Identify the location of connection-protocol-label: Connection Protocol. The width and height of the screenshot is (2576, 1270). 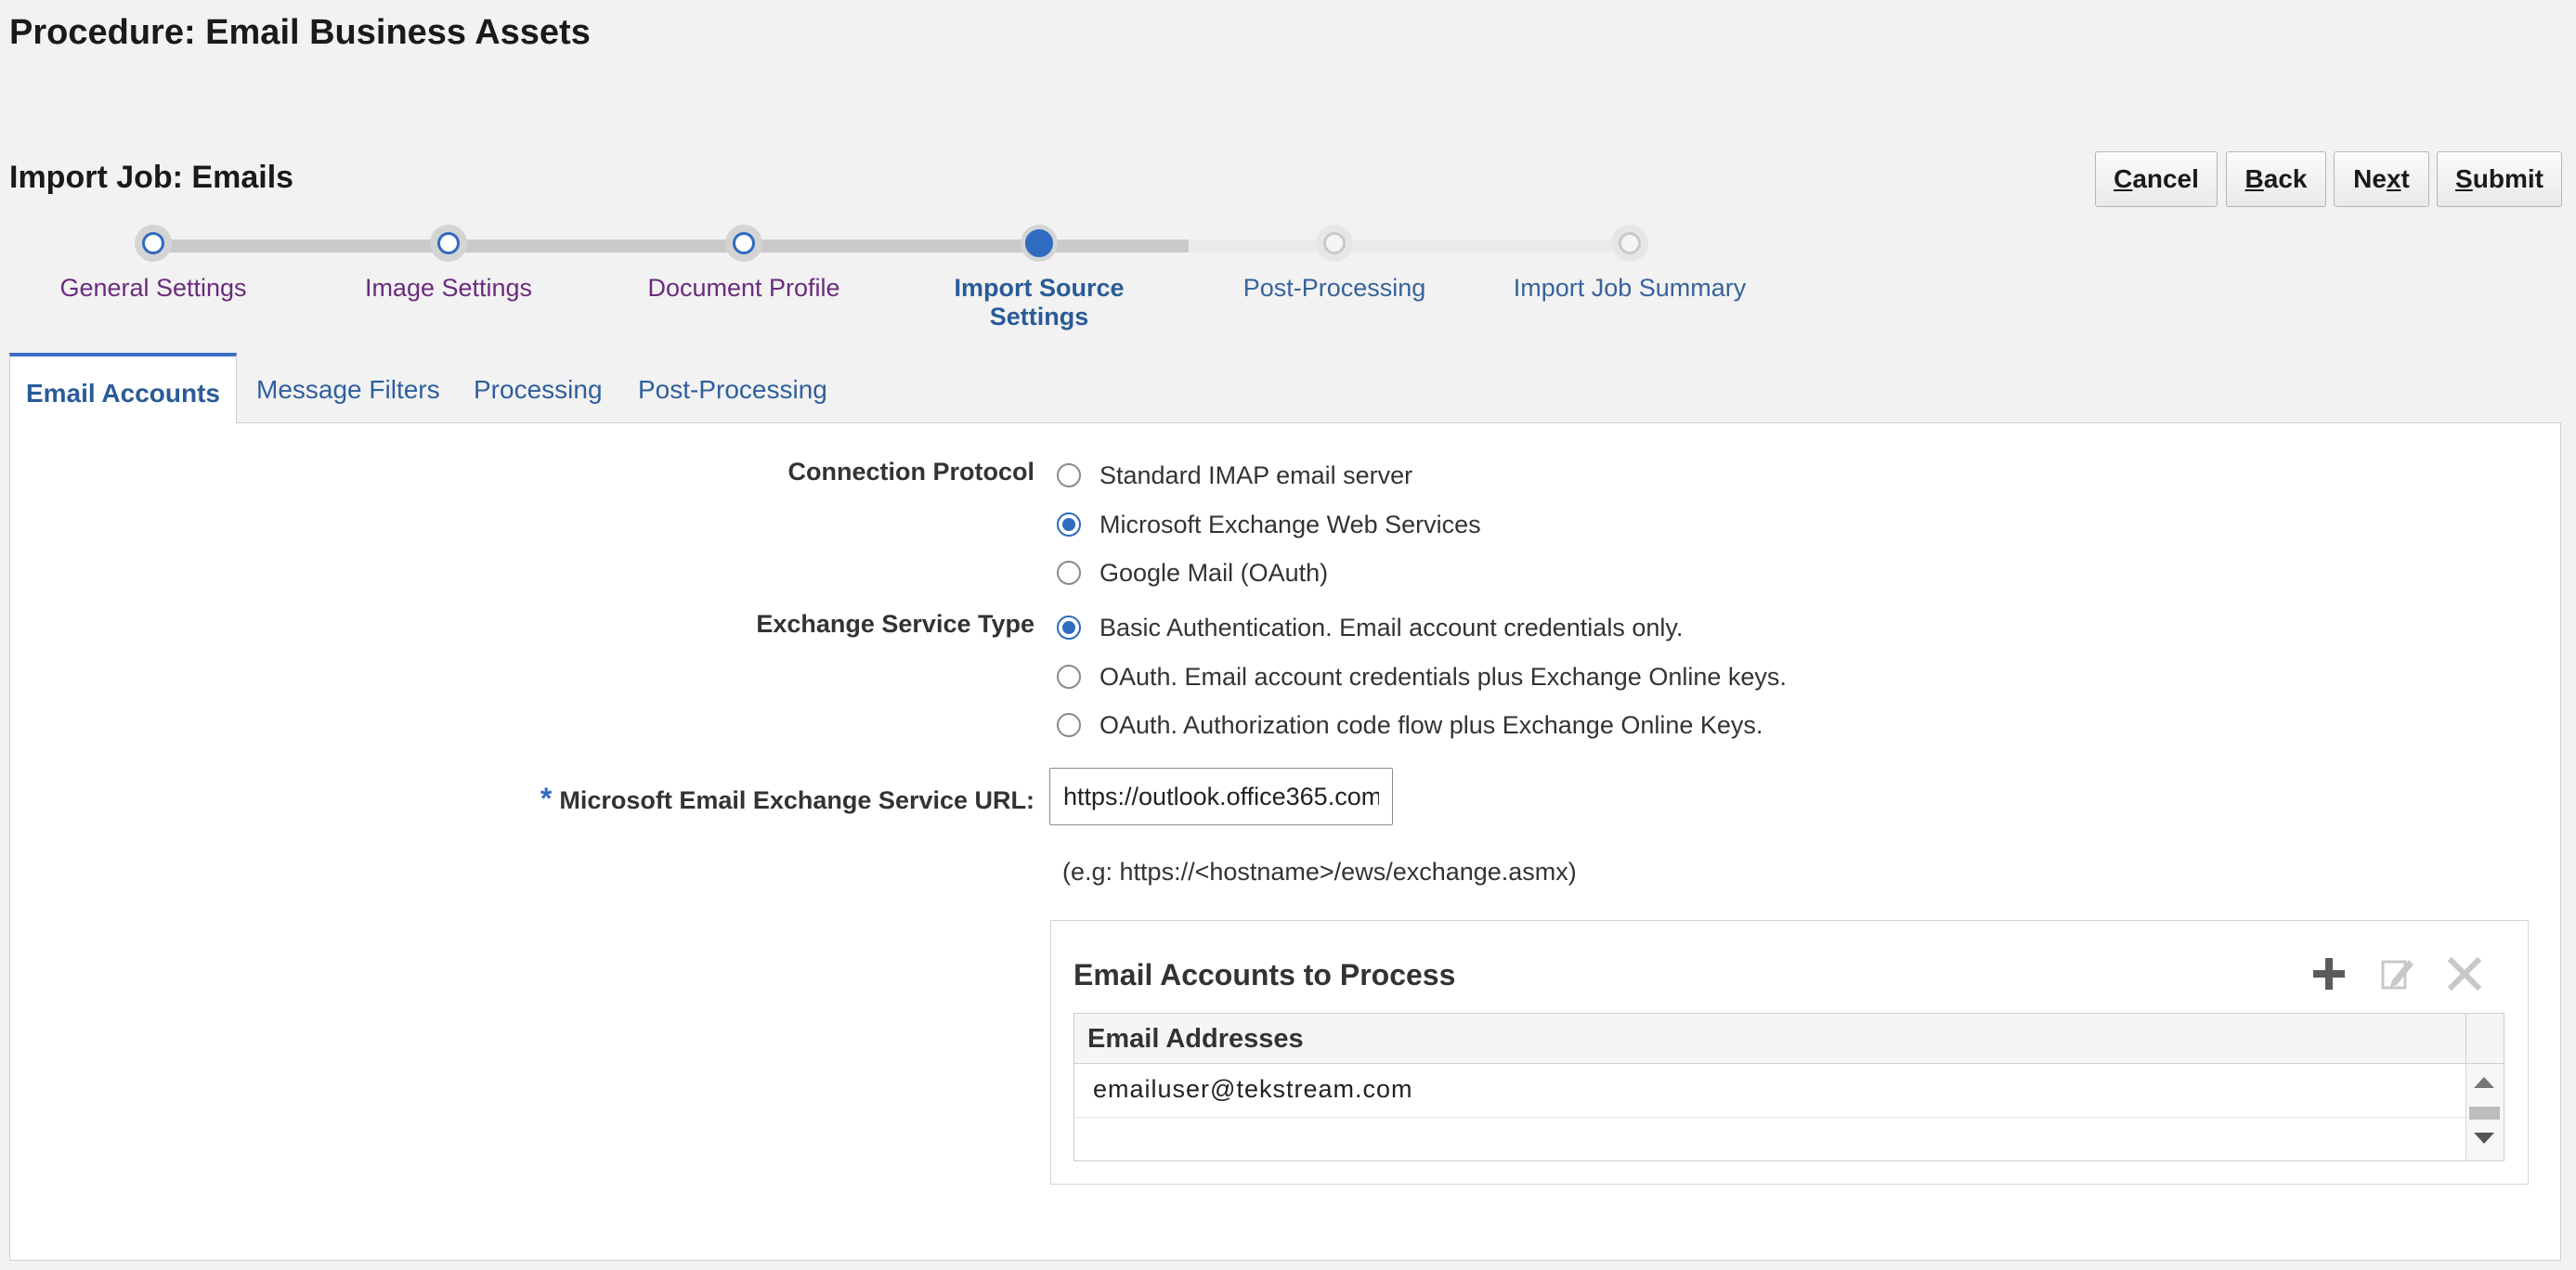
(911, 472).